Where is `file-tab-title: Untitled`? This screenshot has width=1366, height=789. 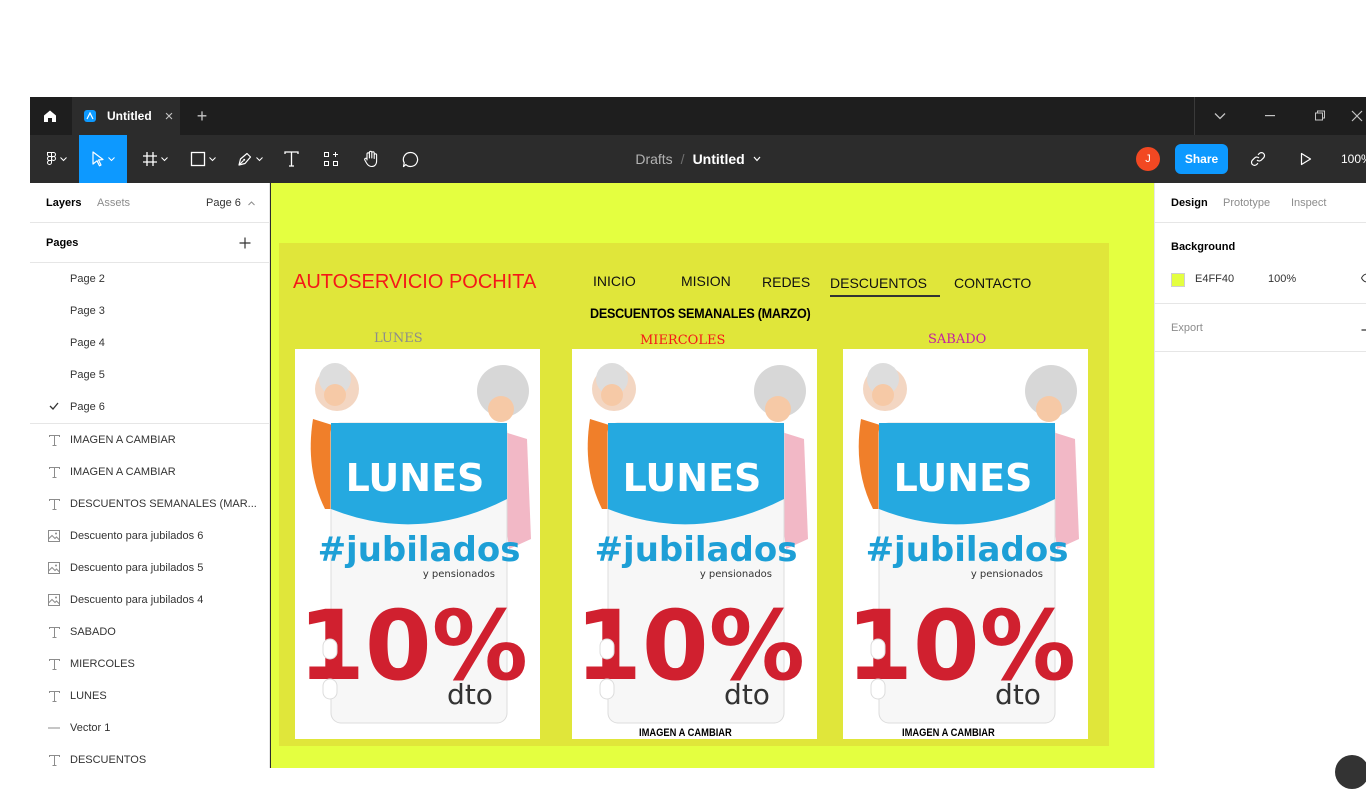 file-tab-title: Untitled is located at coordinates (129, 116).